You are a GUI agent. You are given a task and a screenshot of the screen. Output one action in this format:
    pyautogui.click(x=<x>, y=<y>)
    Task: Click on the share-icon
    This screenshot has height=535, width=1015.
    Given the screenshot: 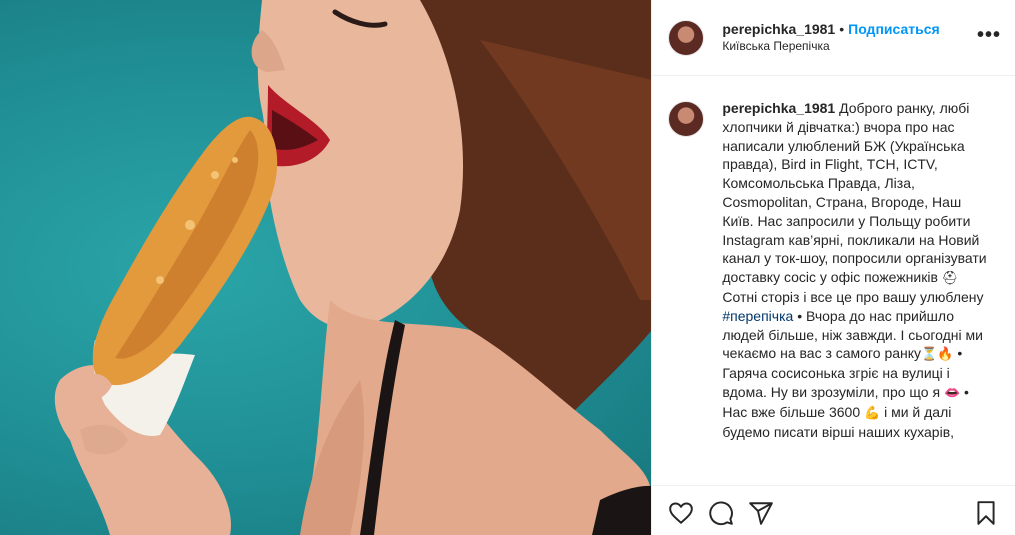 What is the action you would take?
    pyautogui.click(x=761, y=513)
    